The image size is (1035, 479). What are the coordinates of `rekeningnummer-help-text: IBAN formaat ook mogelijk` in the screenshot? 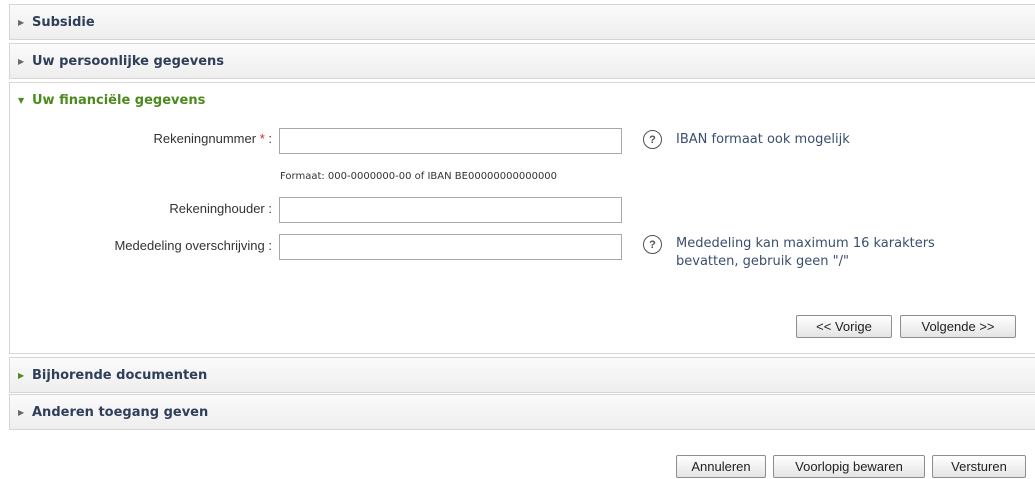 It's located at (763, 139).